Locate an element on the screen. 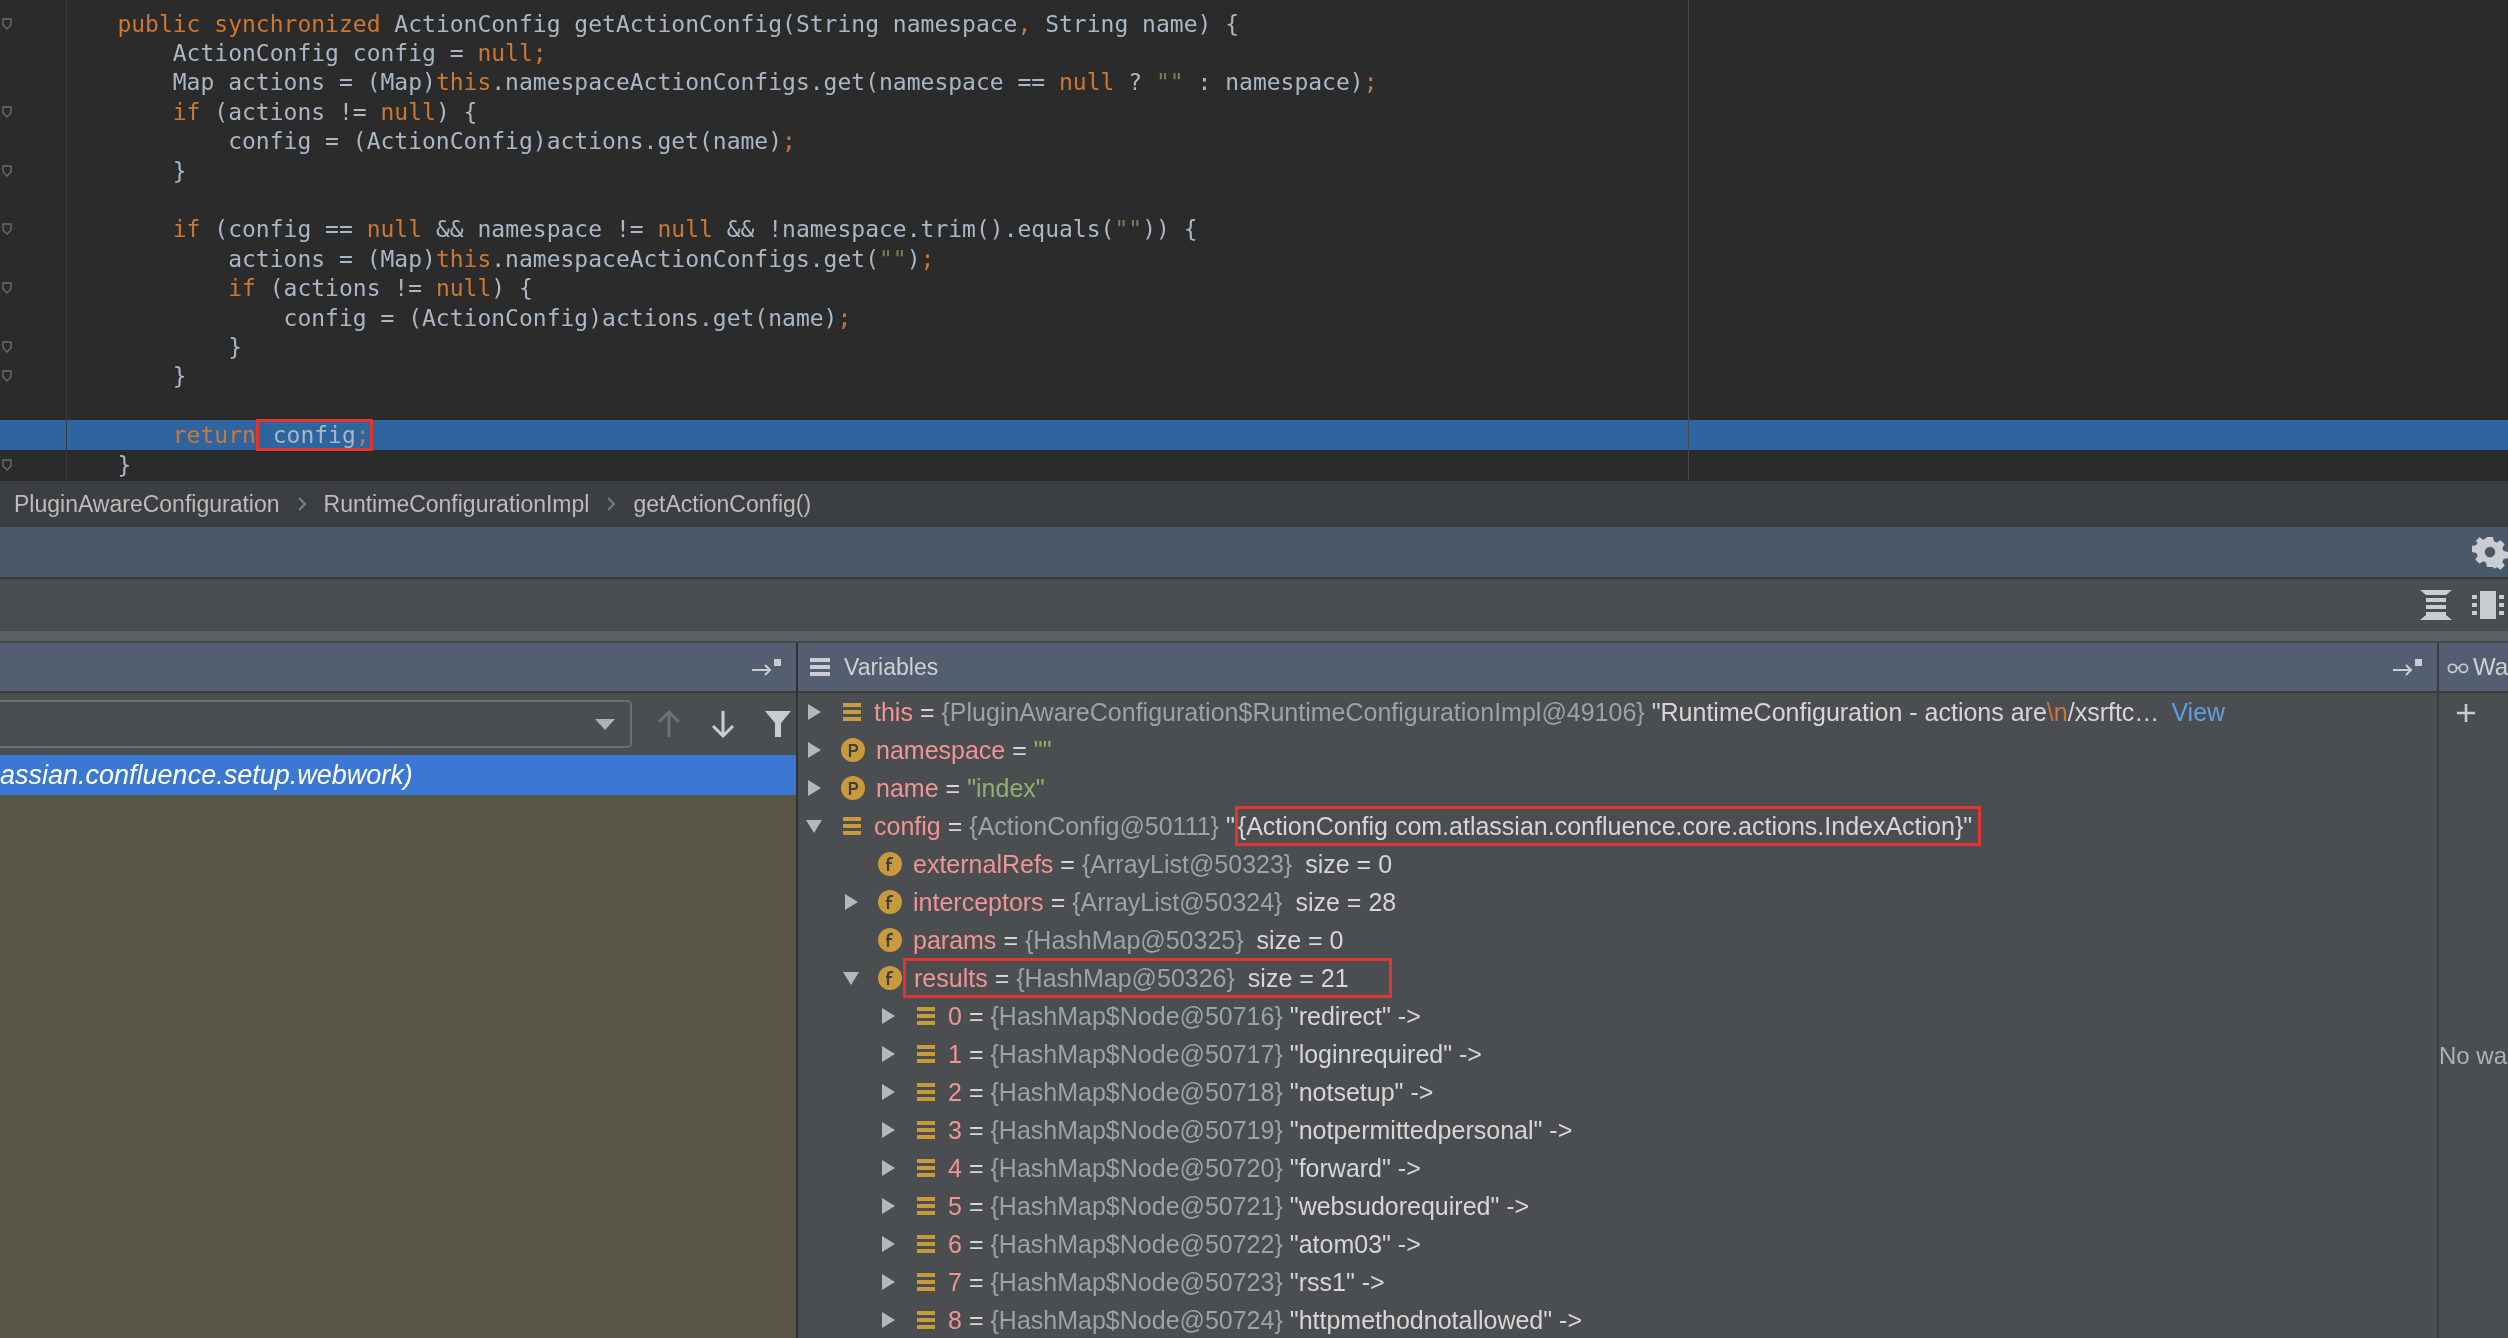  code-token: ) is located at coordinates (913, 258).